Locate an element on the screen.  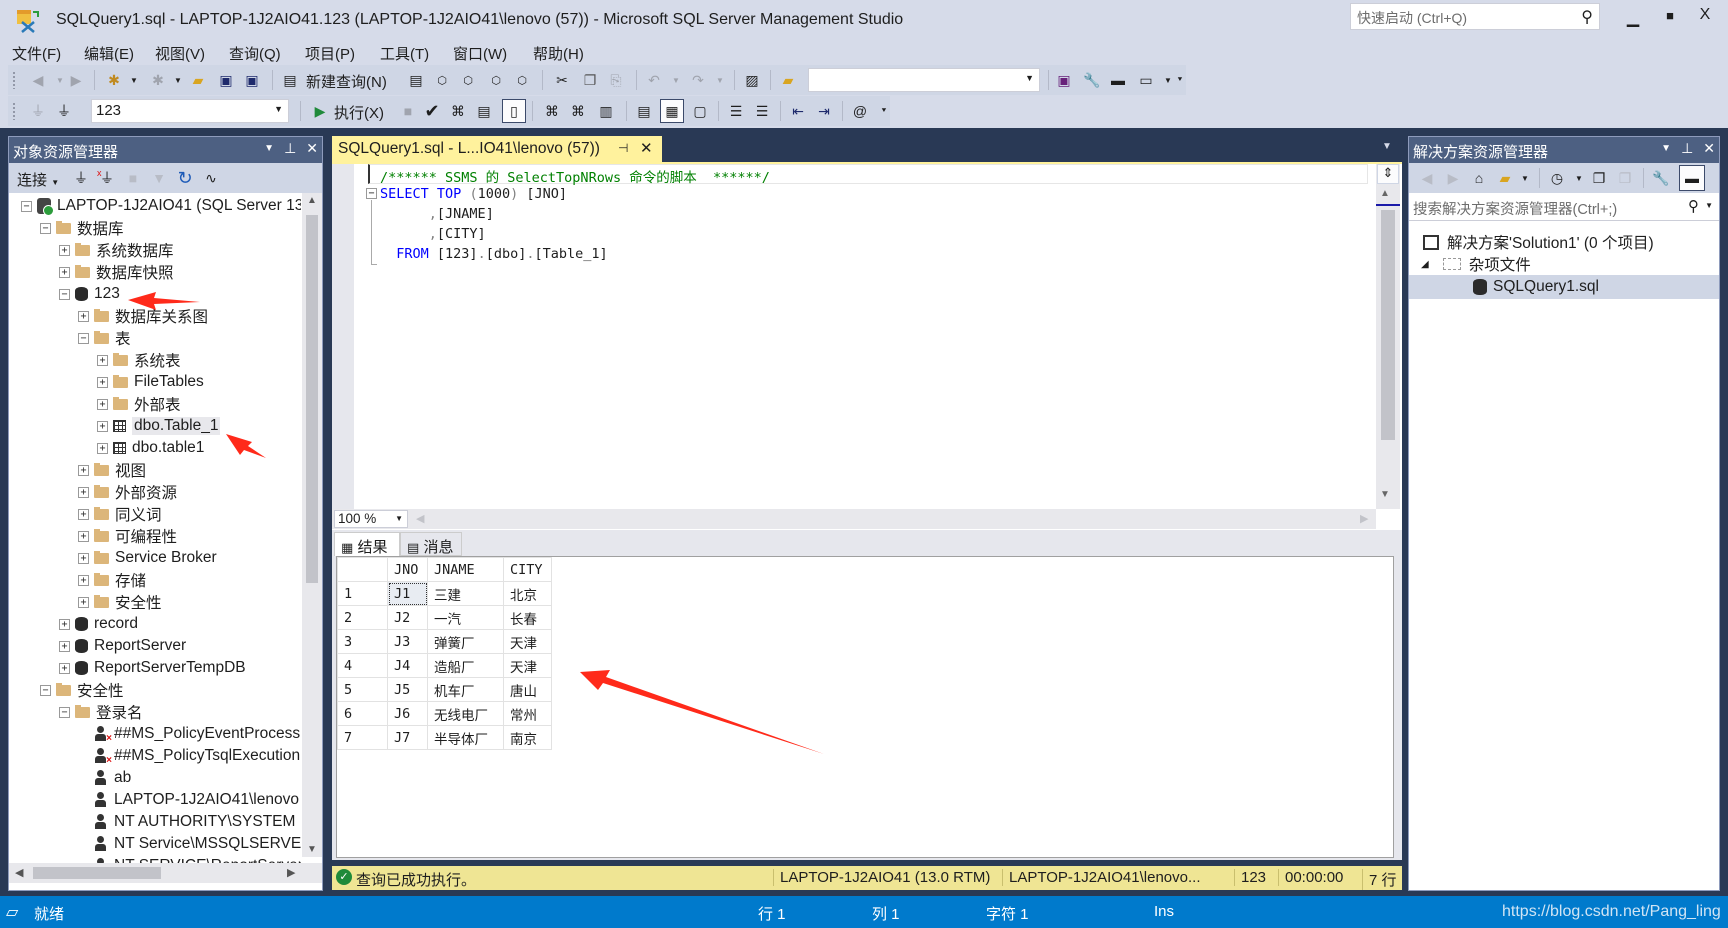
add-item-icon: ✱ is located at coordinates (158, 80).